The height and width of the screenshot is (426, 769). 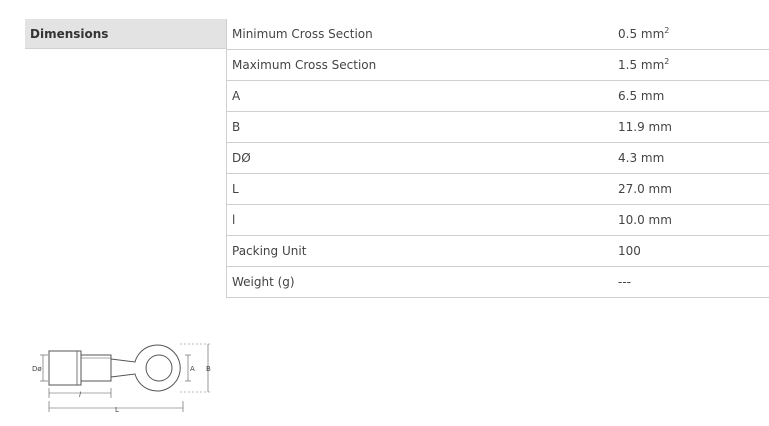 What do you see at coordinates (208, 369) in the screenshot?
I see `label-b: B` at bounding box center [208, 369].